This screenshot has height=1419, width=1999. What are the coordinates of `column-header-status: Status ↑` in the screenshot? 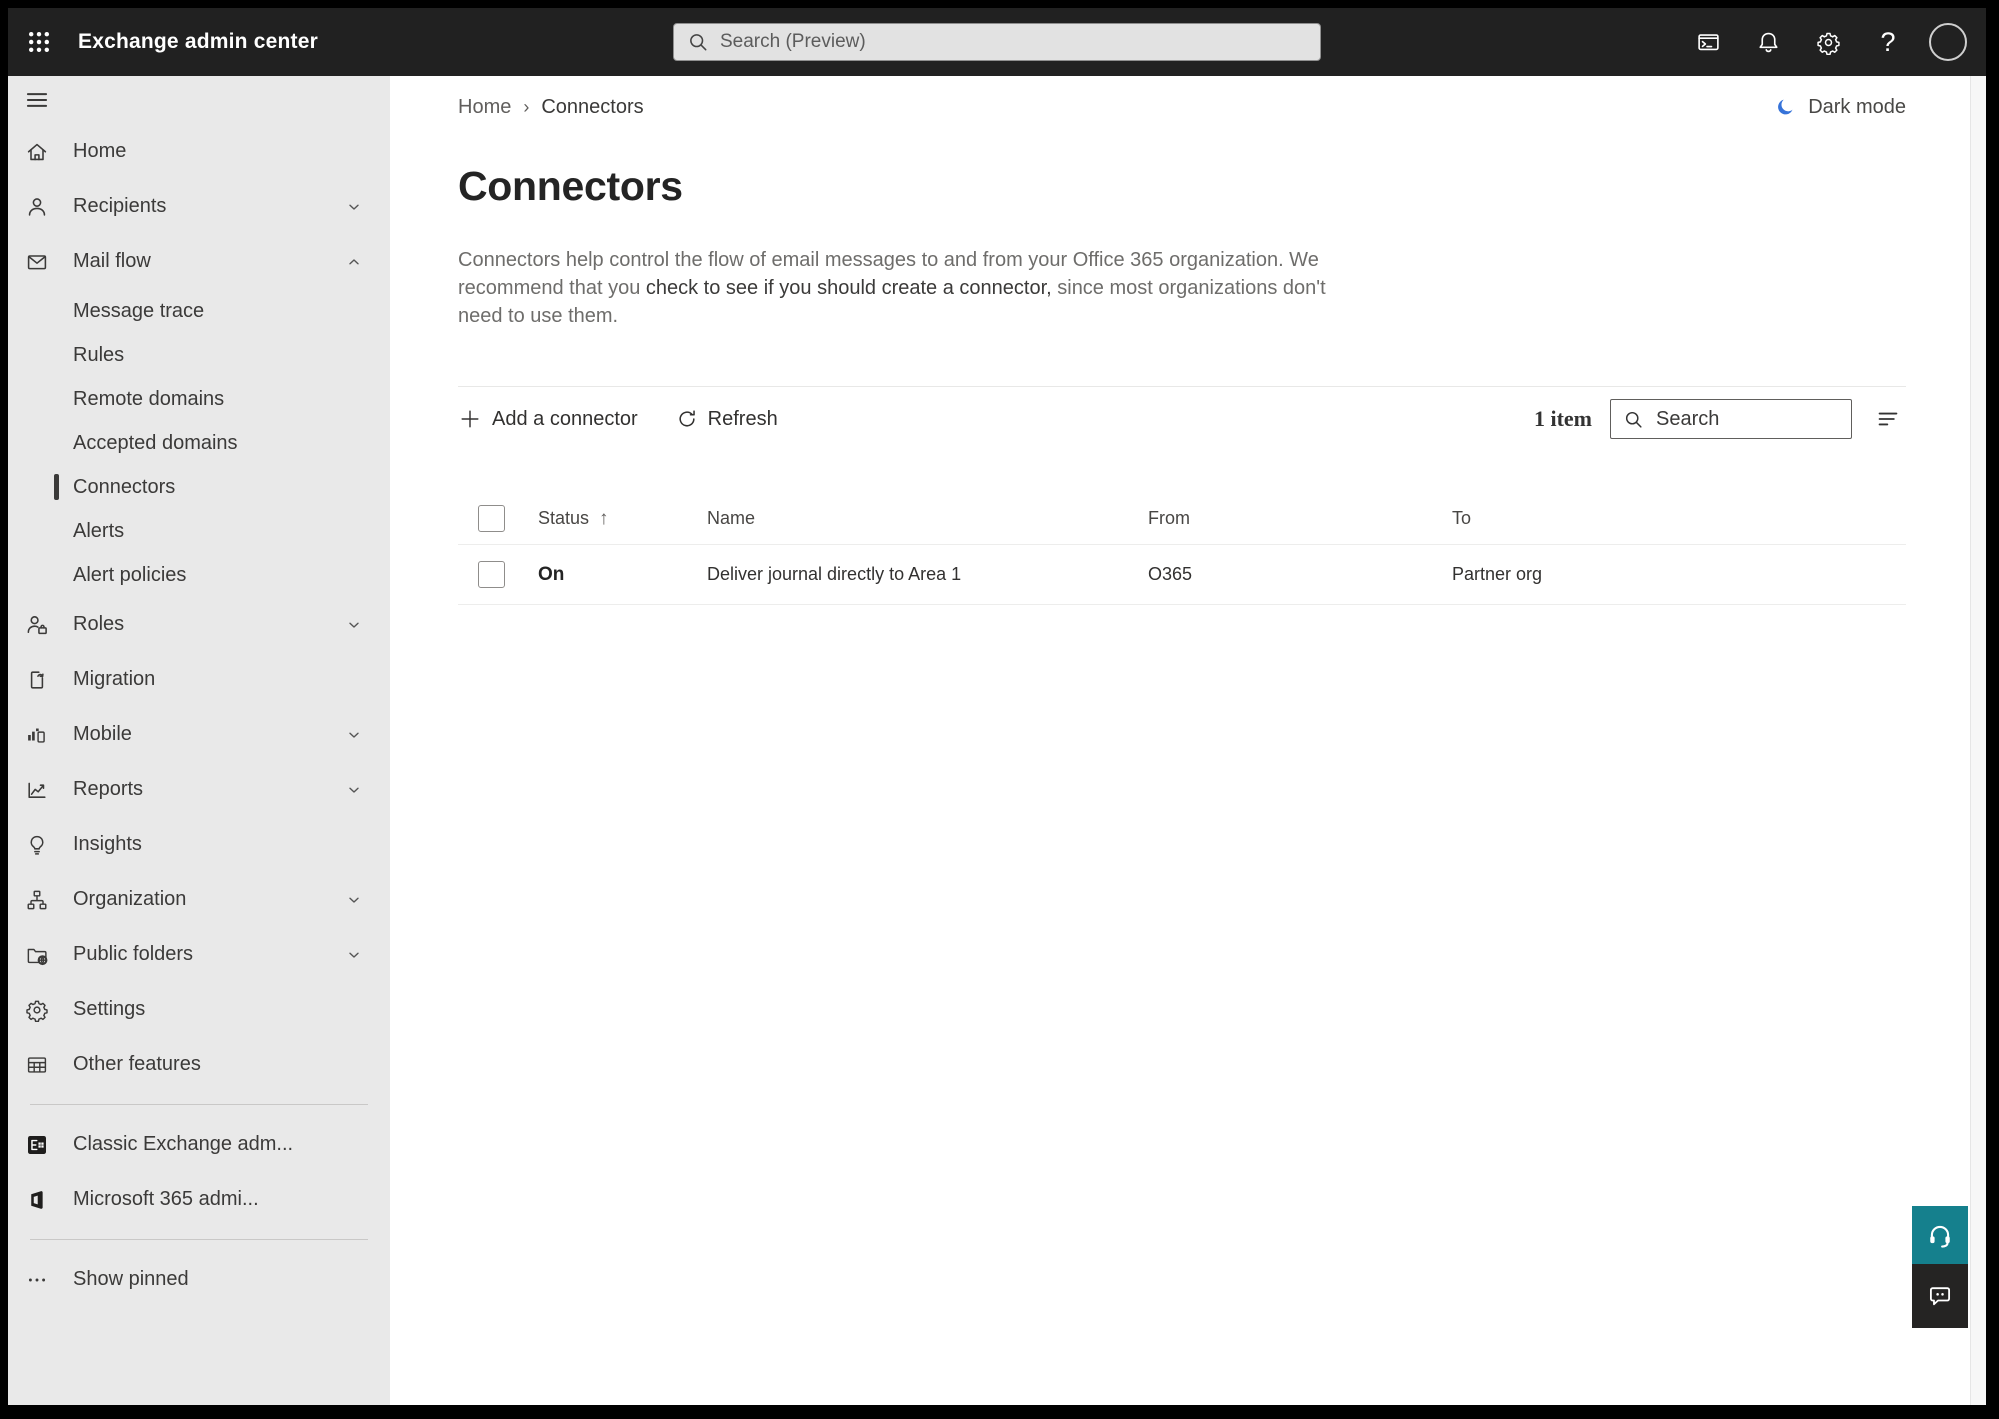 It's located at (622, 519).